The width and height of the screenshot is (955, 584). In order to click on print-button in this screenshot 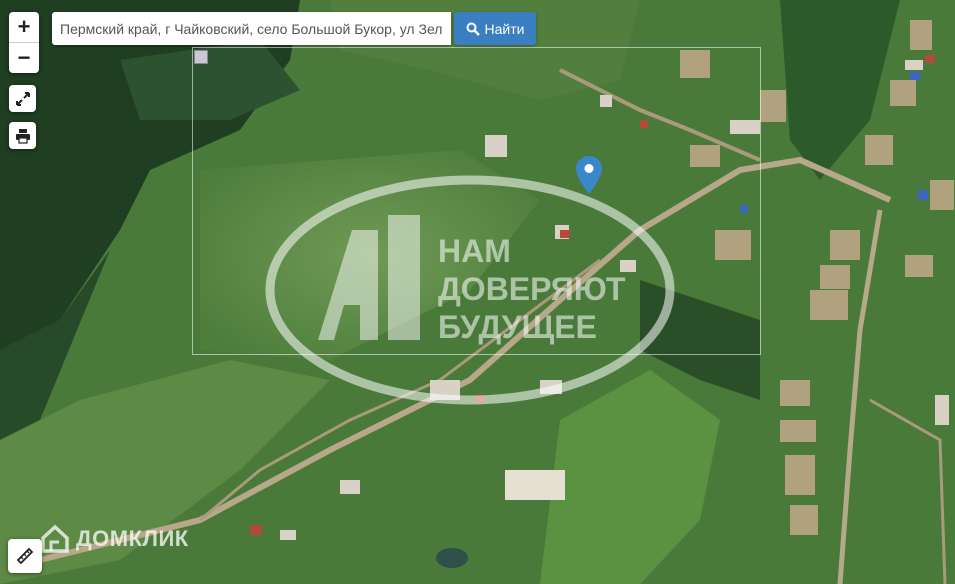, I will do `click(22, 135)`.